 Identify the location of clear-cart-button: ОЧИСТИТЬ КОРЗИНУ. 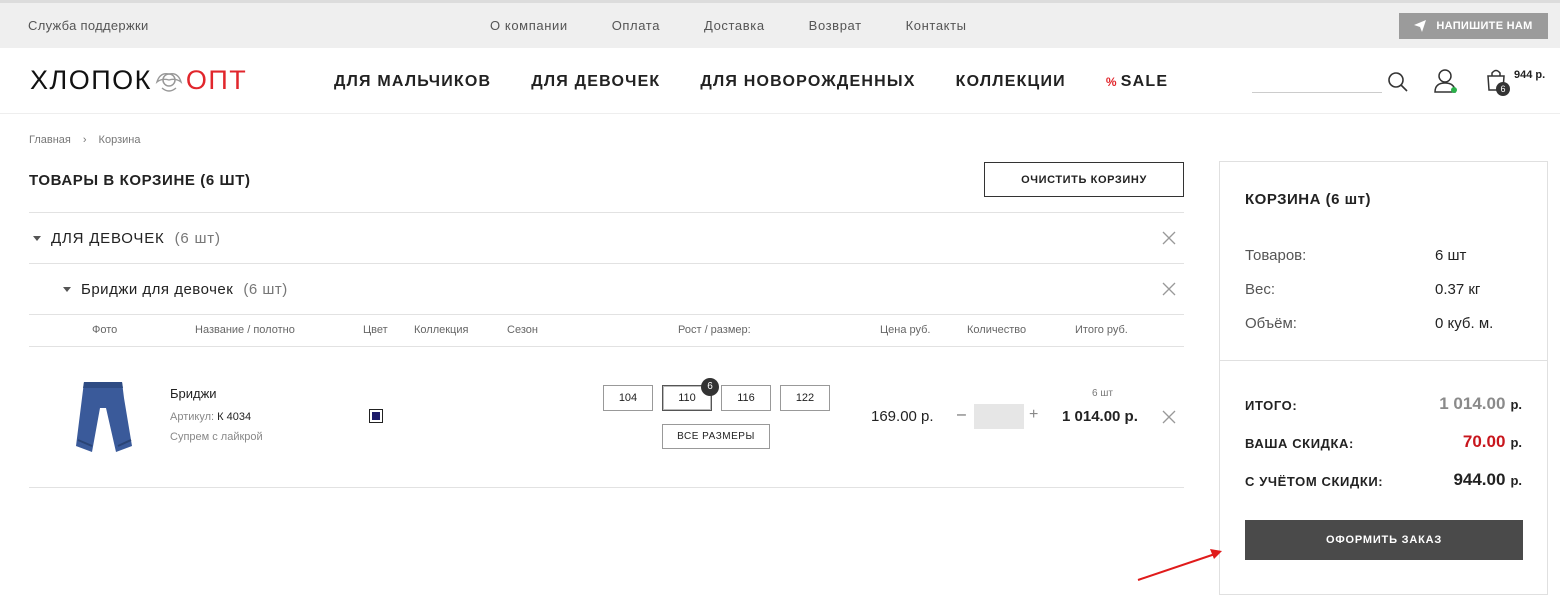
(1084, 179).